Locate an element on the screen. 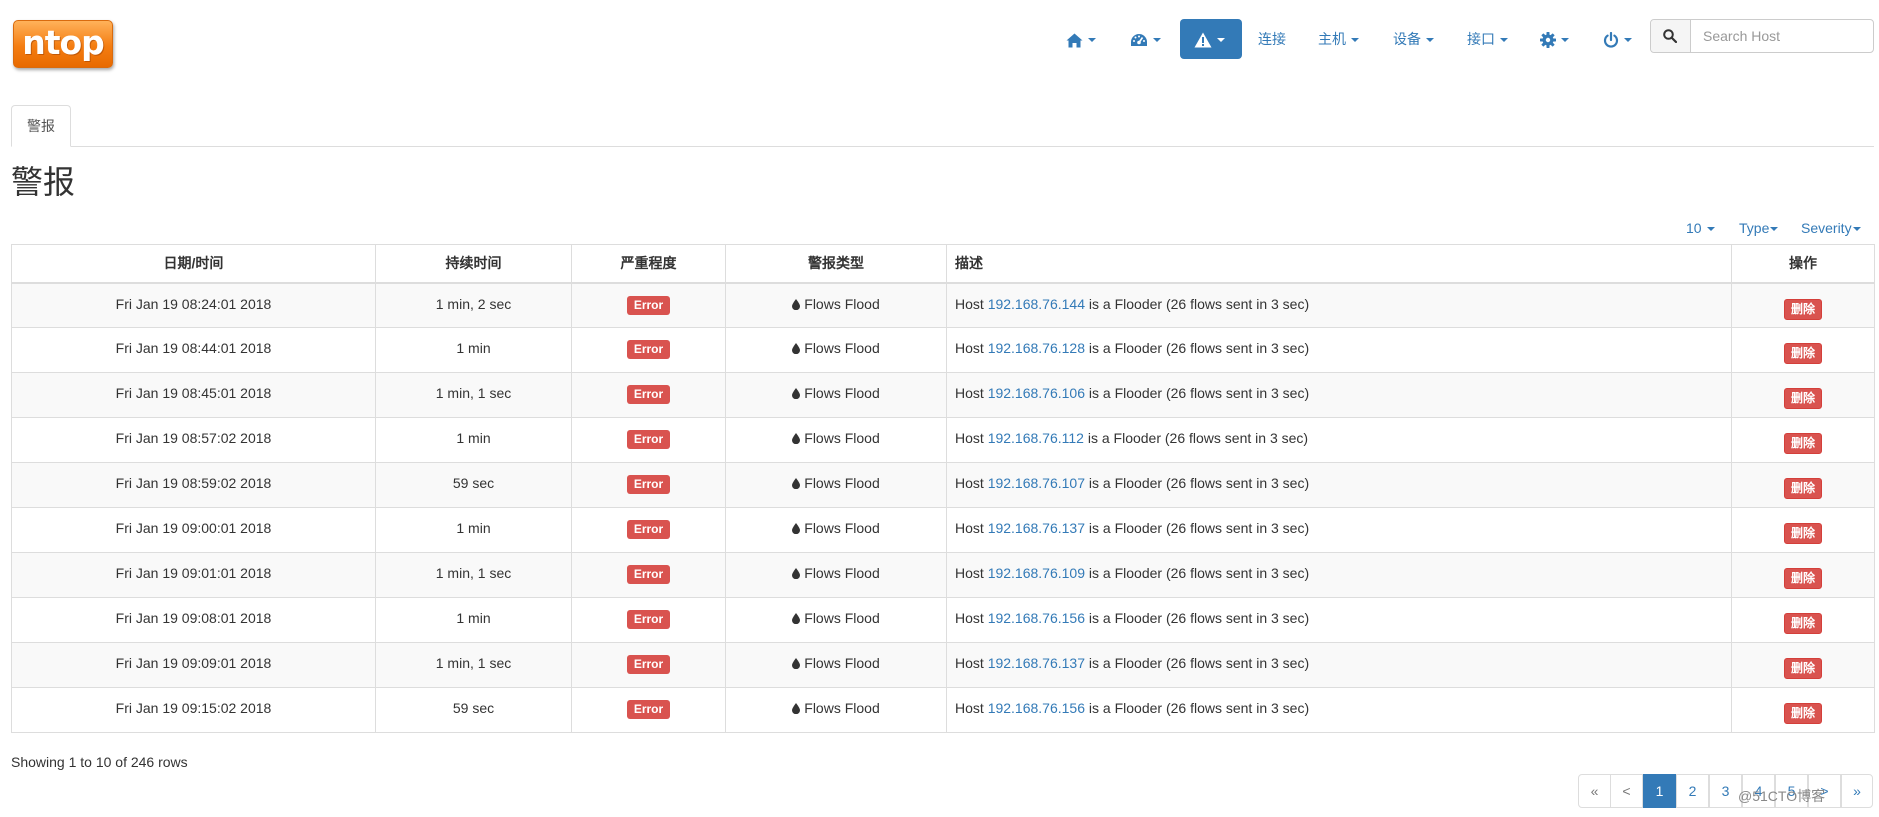 The image size is (1879, 817). type-filter-dropdown: Type is located at coordinates (1759, 228).